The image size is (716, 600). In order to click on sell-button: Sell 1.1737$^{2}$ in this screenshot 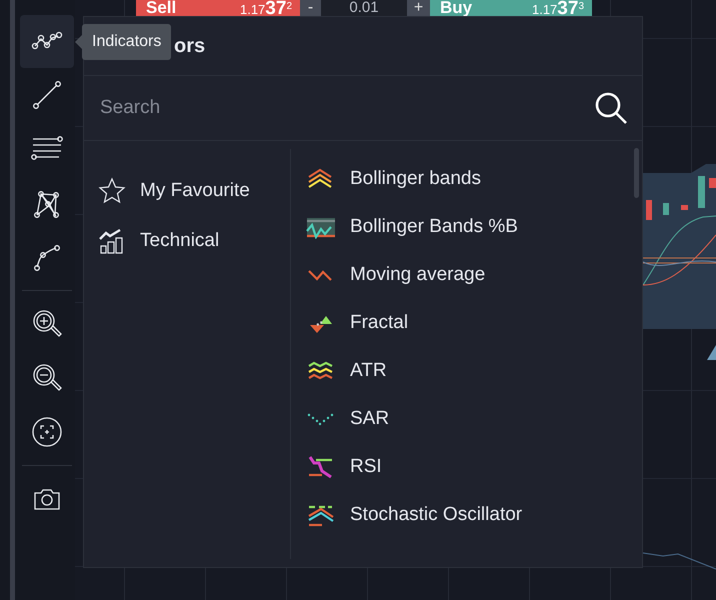, I will do `click(218, 8)`.